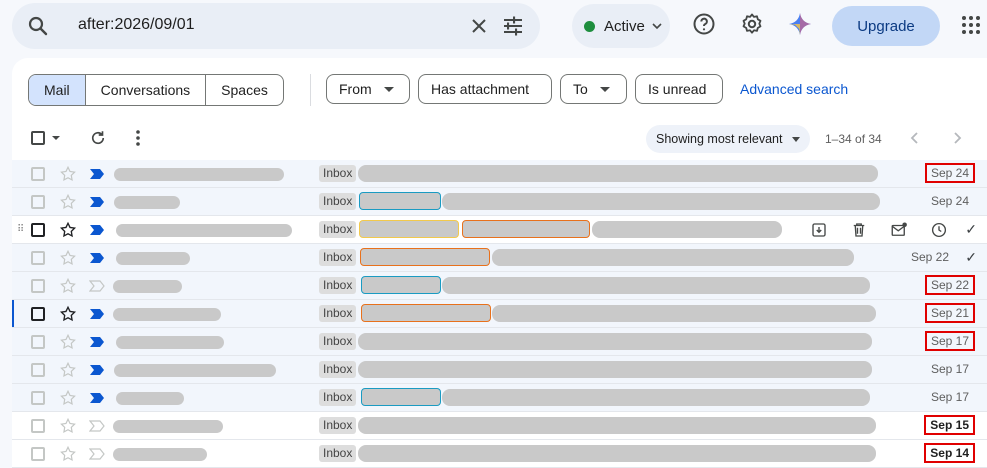 The height and width of the screenshot is (468, 987). I want to click on table-row: Inbox Sep 22, so click(499, 286).